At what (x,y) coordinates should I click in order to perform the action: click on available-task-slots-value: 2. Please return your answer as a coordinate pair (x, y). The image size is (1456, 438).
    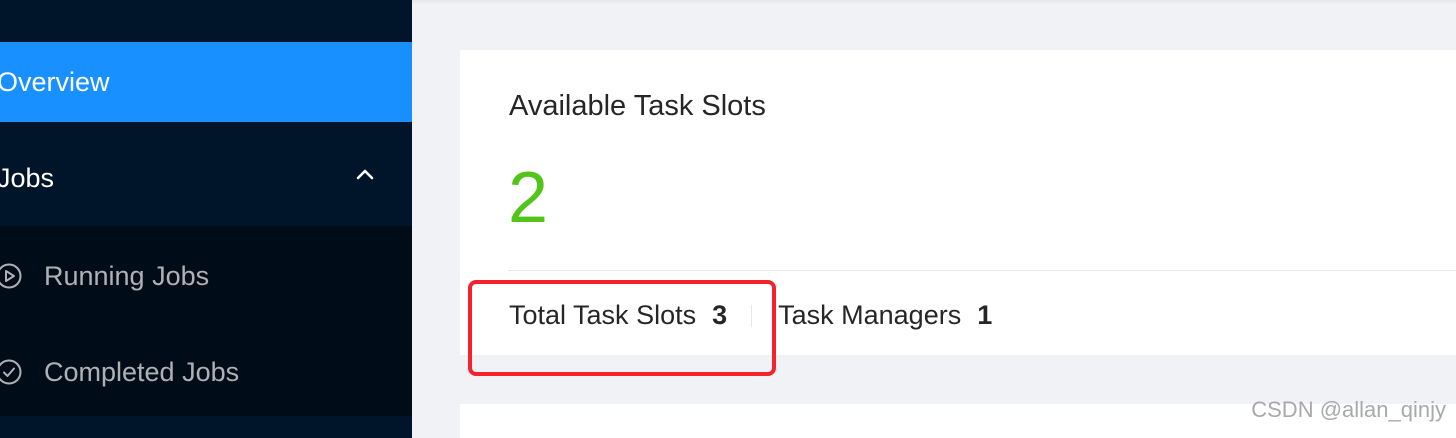
    Looking at the image, I should click on (528, 198).